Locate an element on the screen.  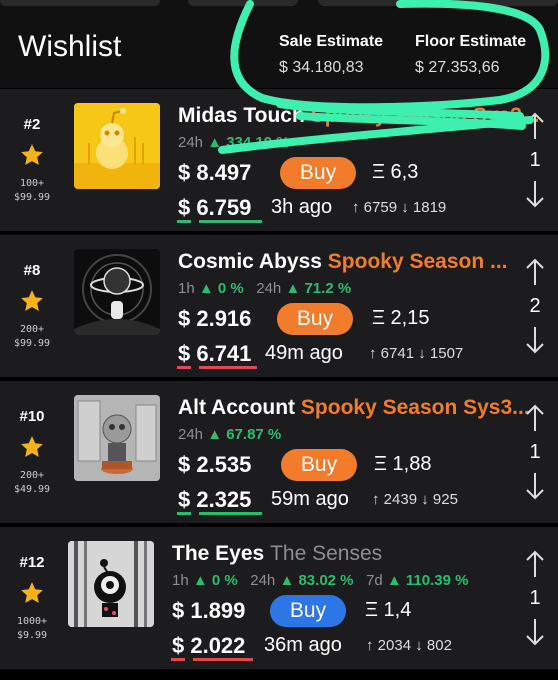
upvote-count: ↑ 6741 is located at coordinates (392, 353).